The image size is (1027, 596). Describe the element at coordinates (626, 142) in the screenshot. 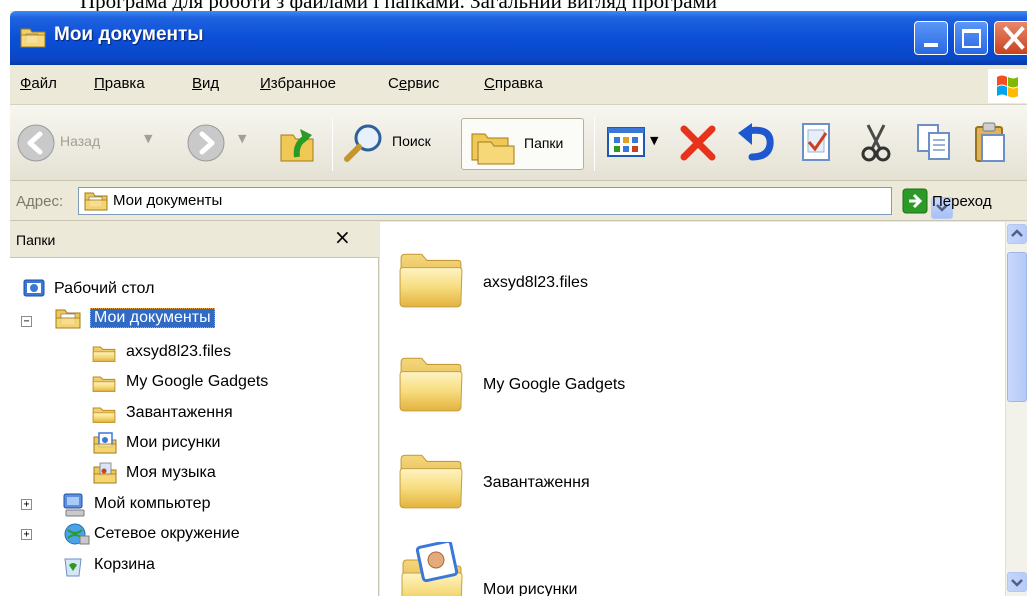

I see `views-icon` at that location.